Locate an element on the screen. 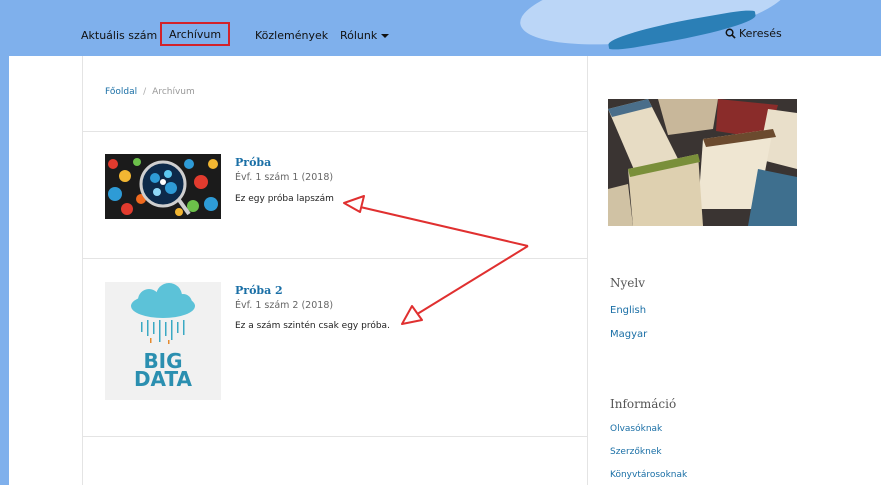 Image resolution: width=881 pixels, height=485 pixels. issue-meta: Évf. 1 szám 2 (2018) is located at coordinates (284, 305).